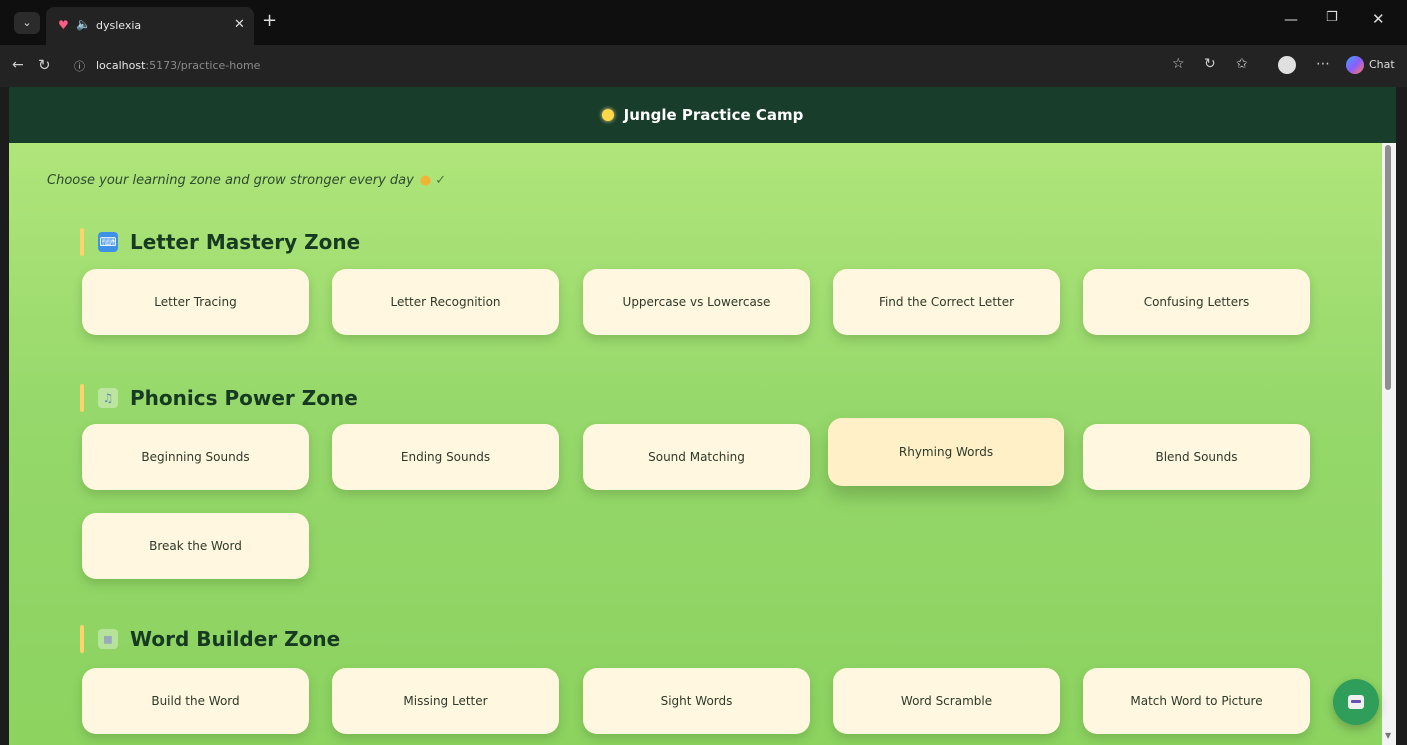 This screenshot has height=745, width=1407. Describe the element at coordinates (121, 65) in the screenshot. I see `url-host: localhost` at that location.